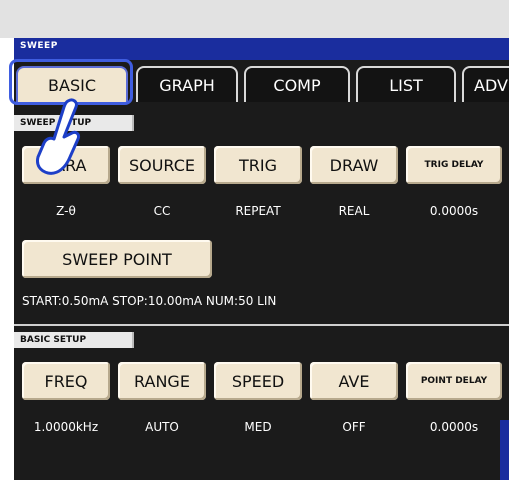 The image size is (509, 480). I want to click on right-edge-bar, so click(504, 450).